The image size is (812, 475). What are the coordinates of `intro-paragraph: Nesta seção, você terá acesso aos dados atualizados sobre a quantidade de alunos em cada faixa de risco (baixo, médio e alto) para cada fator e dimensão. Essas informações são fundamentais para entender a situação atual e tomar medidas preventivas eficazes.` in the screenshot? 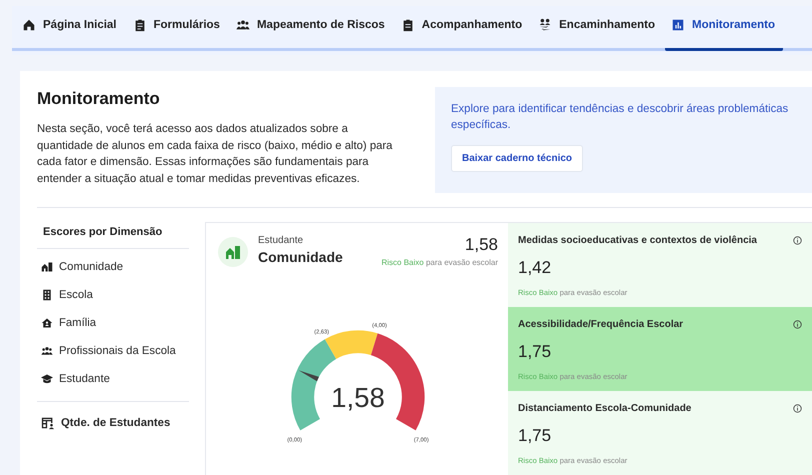 It's located at (215, 154).